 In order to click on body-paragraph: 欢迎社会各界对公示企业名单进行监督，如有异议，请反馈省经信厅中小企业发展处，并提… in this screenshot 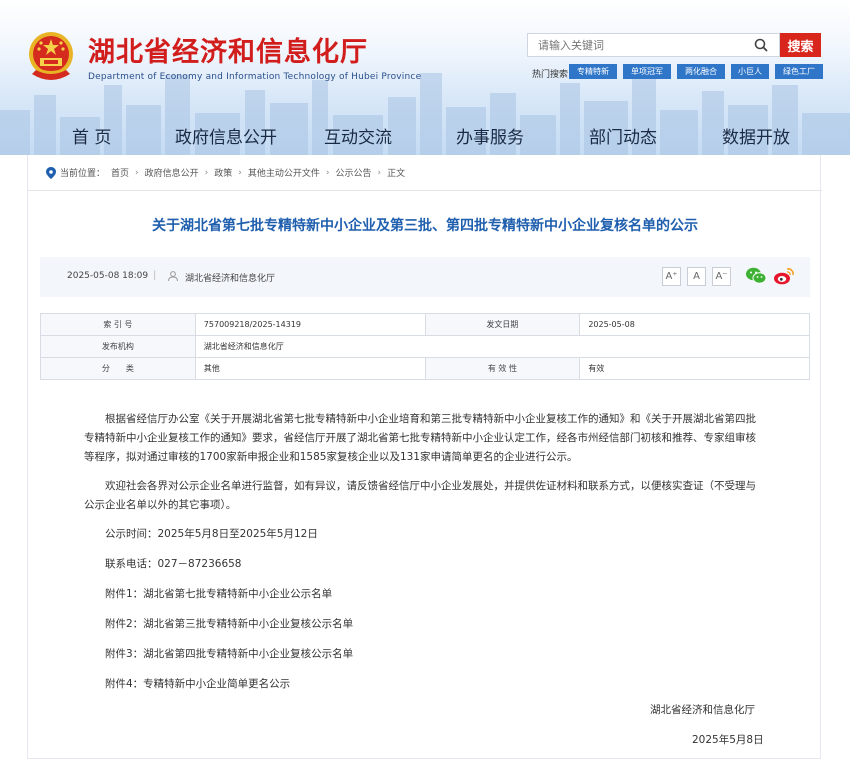, I will do `click(420, 495)`.